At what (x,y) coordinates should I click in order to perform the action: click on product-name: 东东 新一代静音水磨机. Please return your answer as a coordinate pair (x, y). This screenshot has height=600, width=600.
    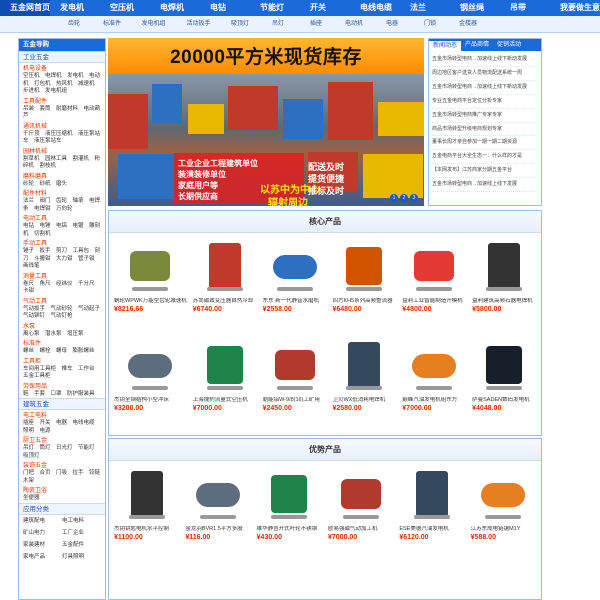
    Looking at the image, I should click on (295, 301).